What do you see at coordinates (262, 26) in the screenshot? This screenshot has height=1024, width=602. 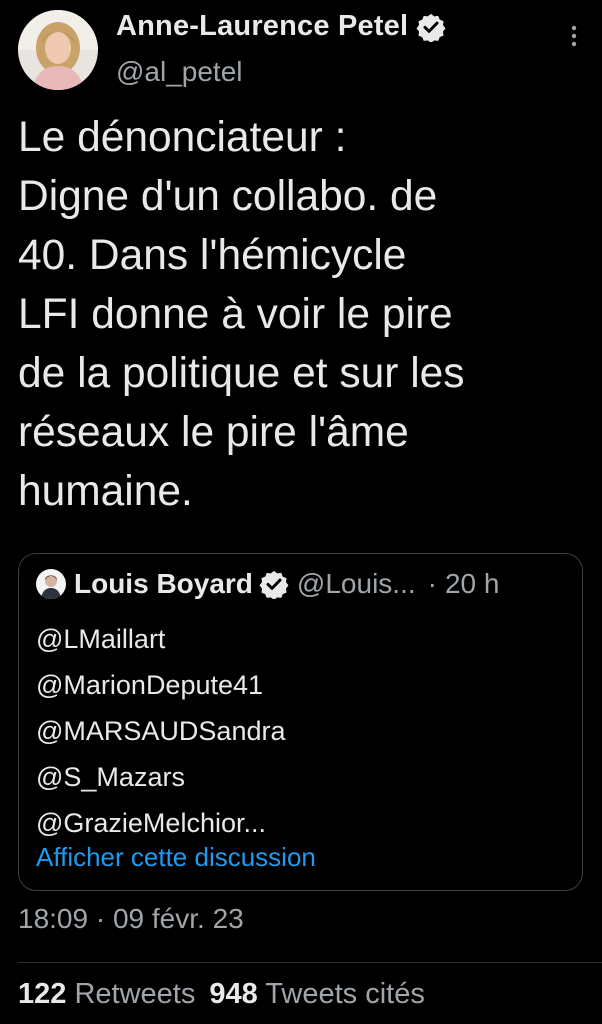 I see `author-name: Anne-Laurence Petel` at bounding box center [262, 26].